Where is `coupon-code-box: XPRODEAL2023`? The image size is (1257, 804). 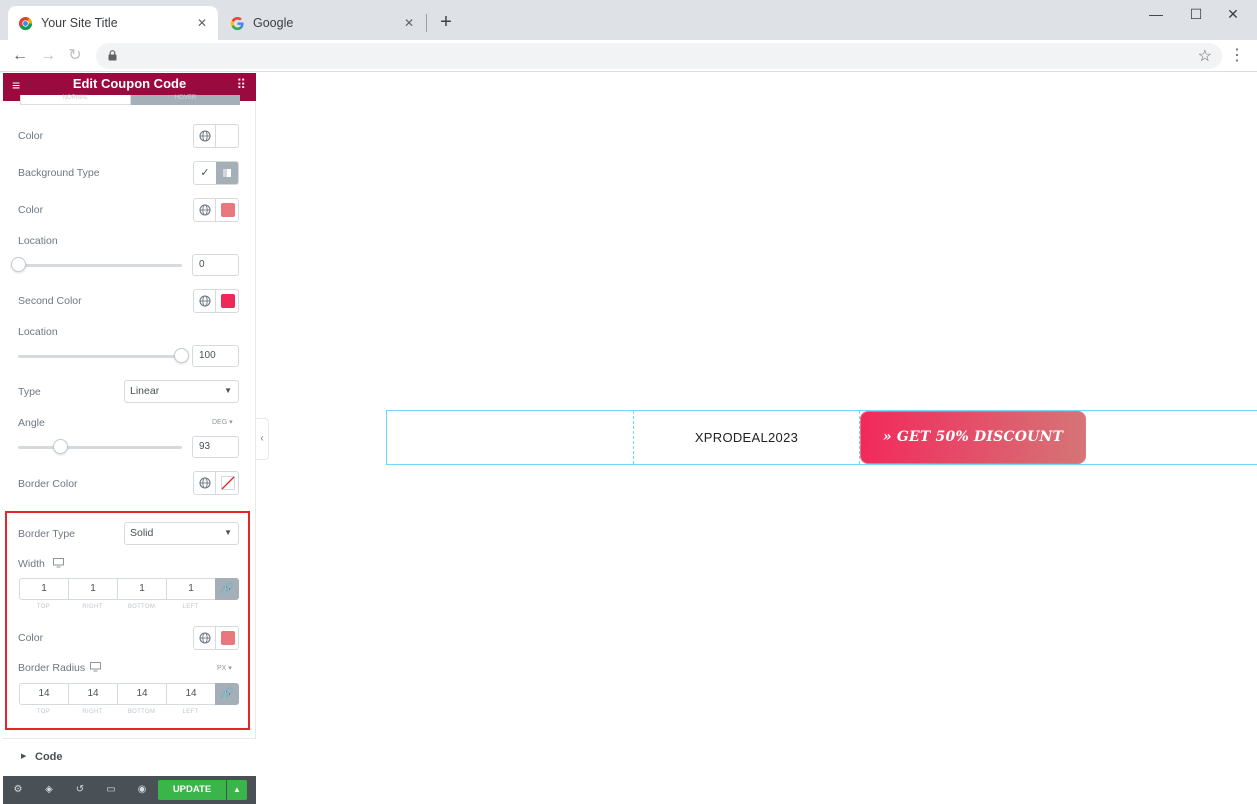 coupon-code-box: XPRODEAL2023 is located at coordinates (746, 437).